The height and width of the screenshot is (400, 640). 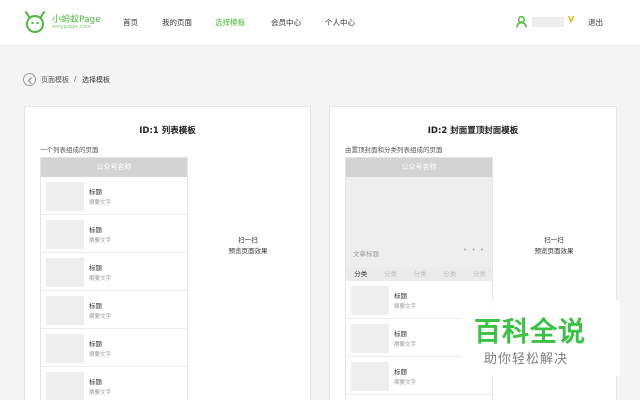 I want to click on template-description: 一个列表组成的页面, so click(x=69, y=150).